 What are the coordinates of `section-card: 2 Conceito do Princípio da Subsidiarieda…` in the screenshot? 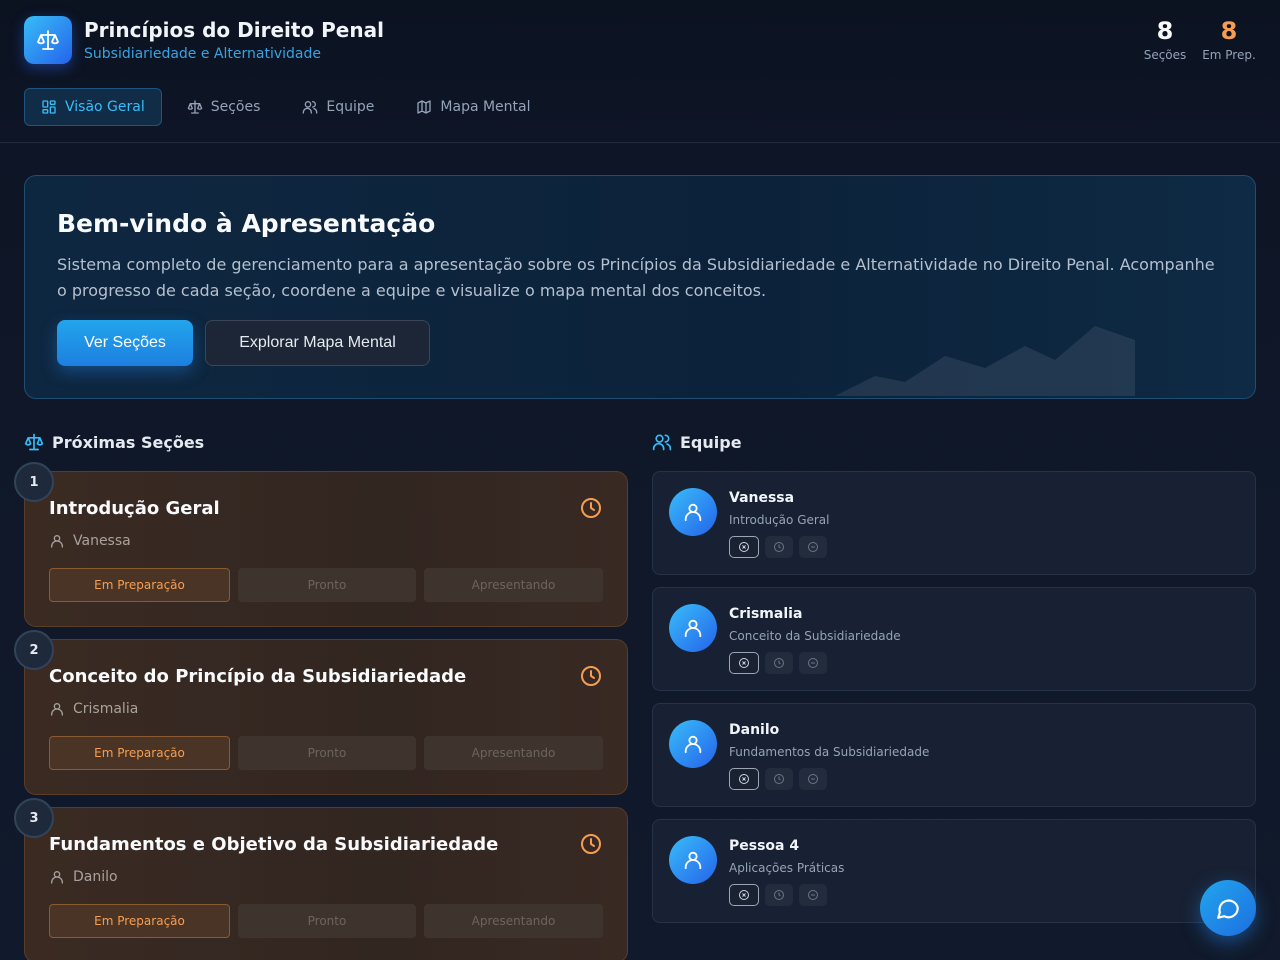 It's located at (321, 712).